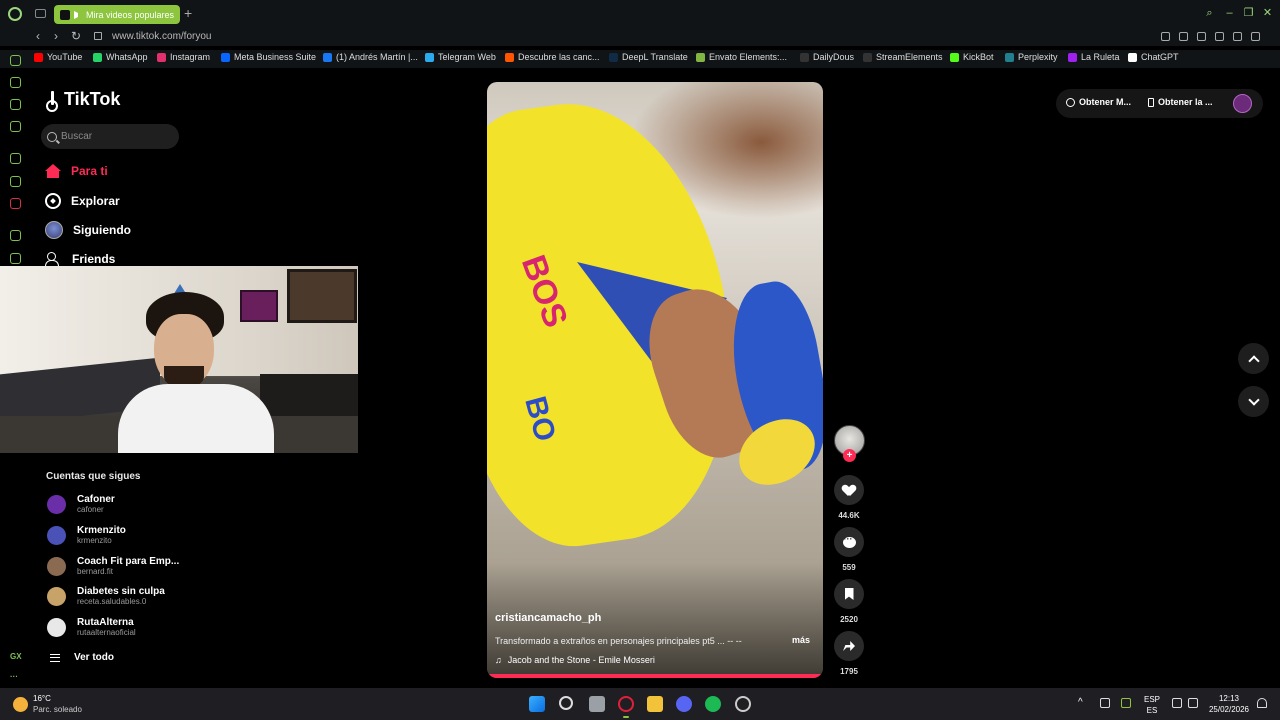  I want to click on bookmark-item: Instagram, so click(183, 57).